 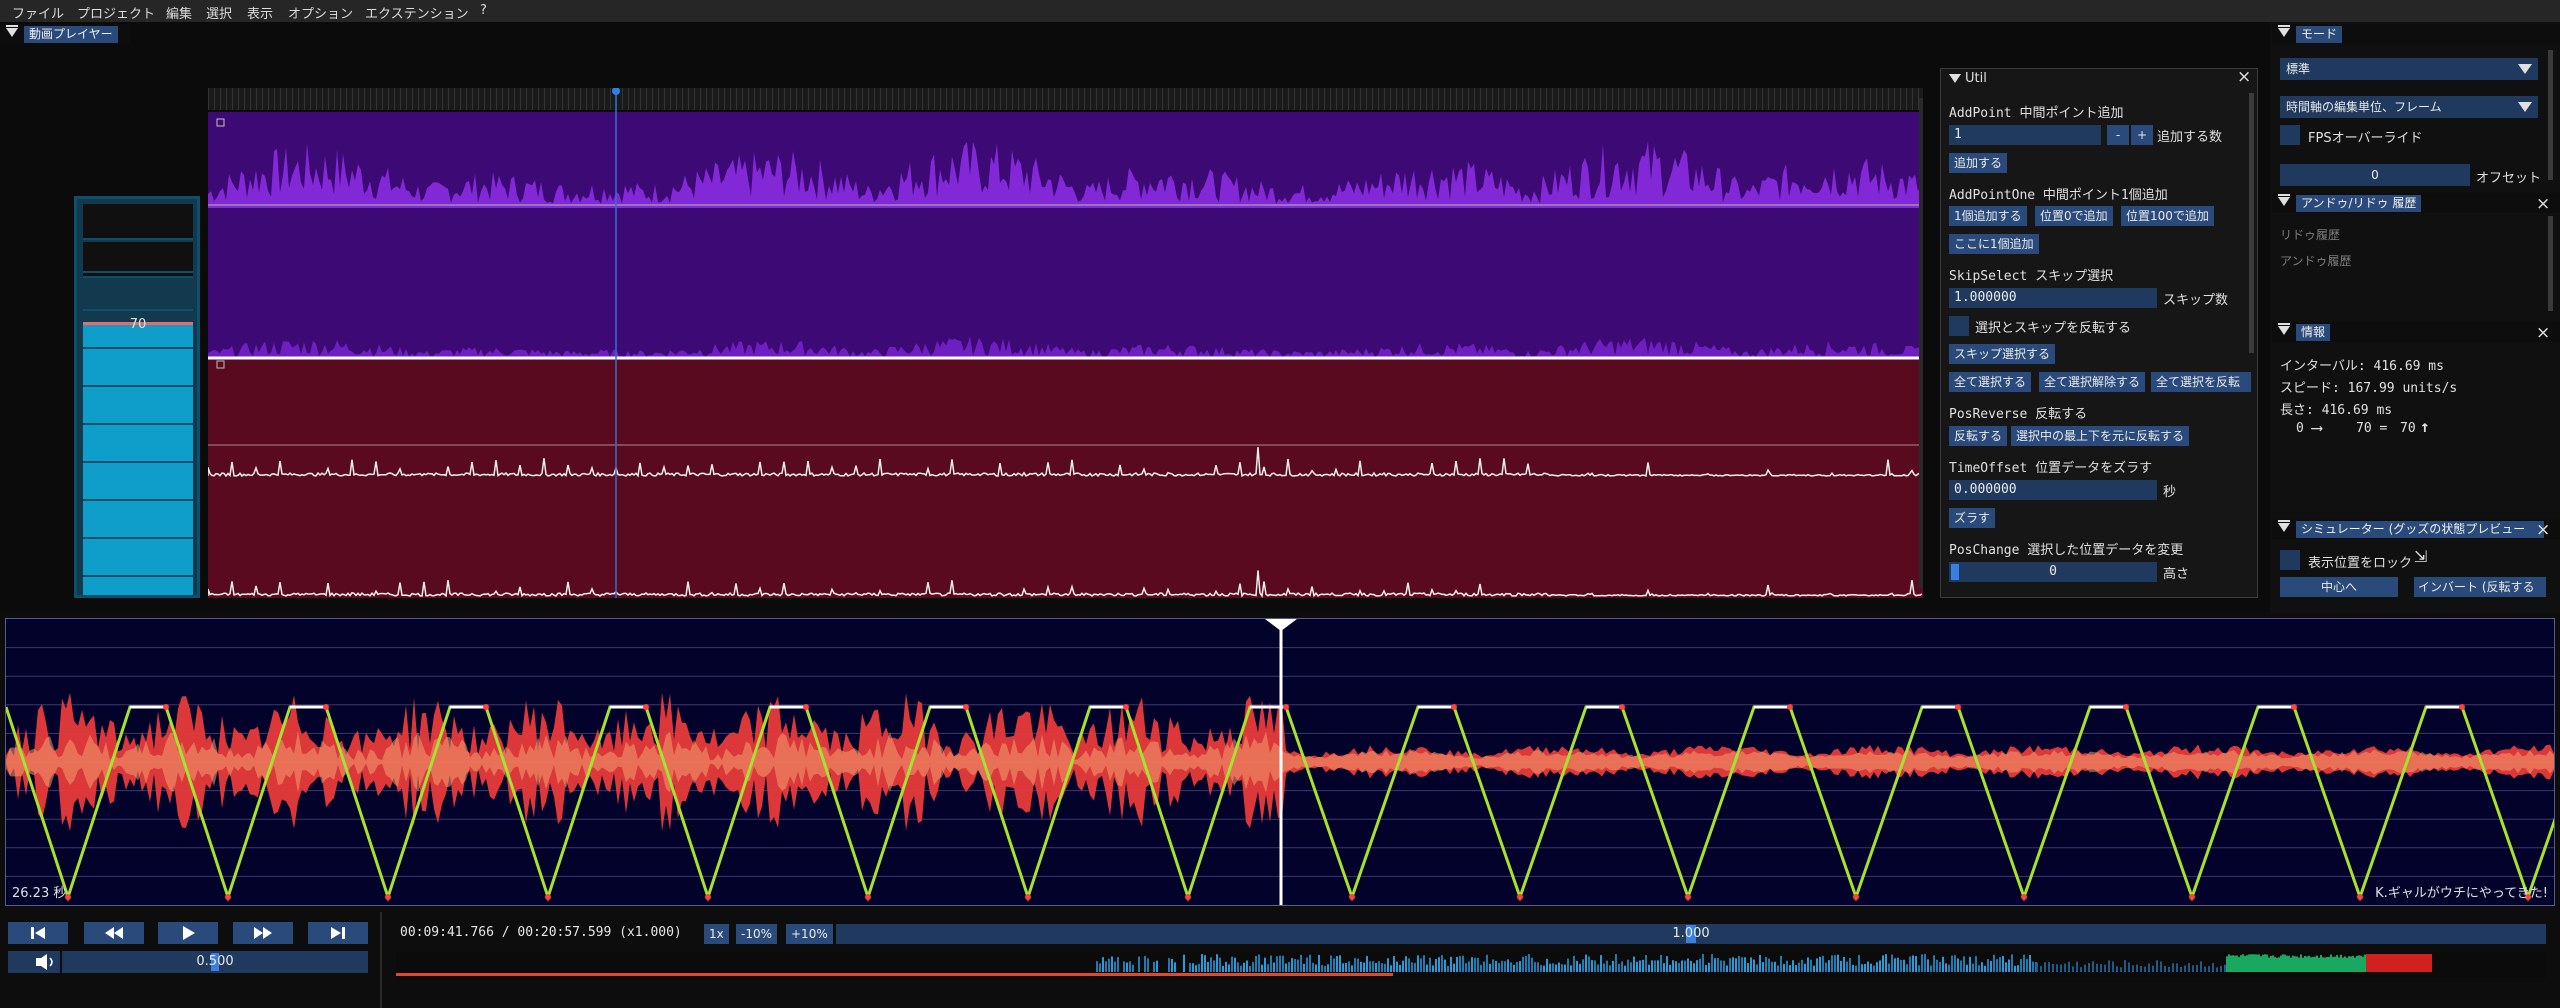 What do you see at coordinates (2359, 203) in the screenshot?
I see `undo-title: アンドゥ/リドゥ 履歴` at bounding box center [2359, 203].